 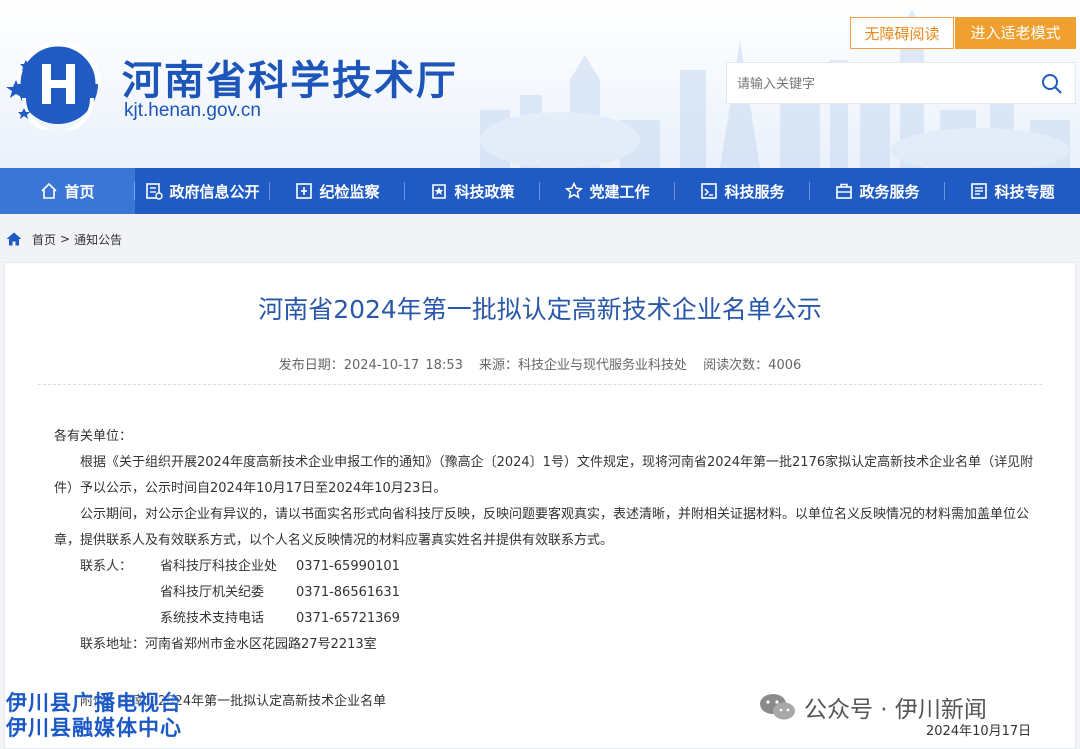 What do you see at coordinates (155, 191) in the screenshot?
I see `info-icon` at bounding box center [155, 191].